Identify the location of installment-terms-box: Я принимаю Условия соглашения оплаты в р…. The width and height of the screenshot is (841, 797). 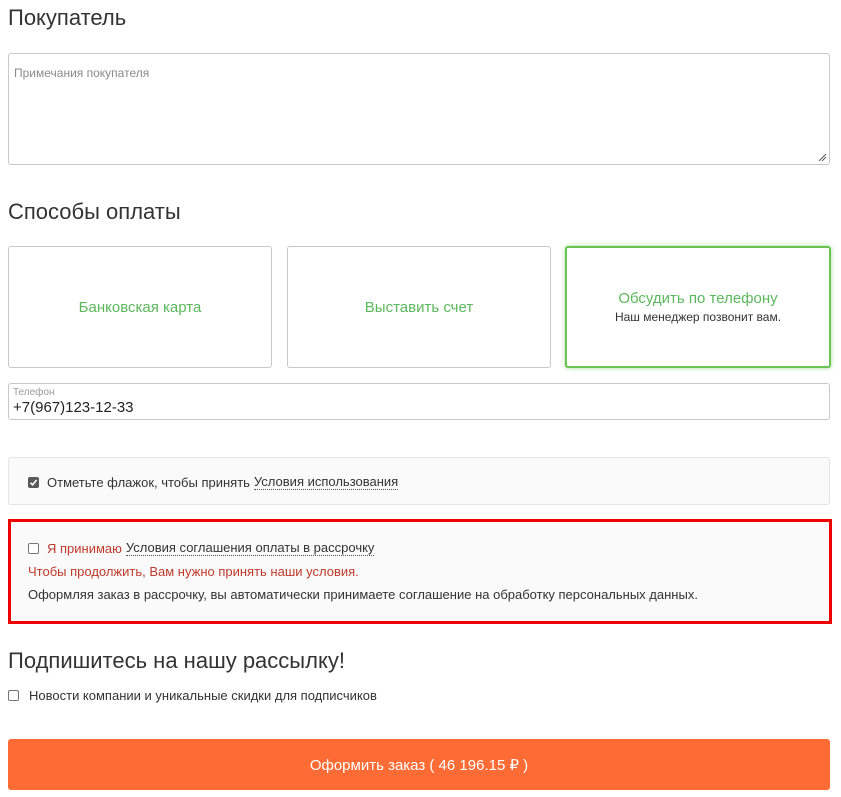
(420, 571).